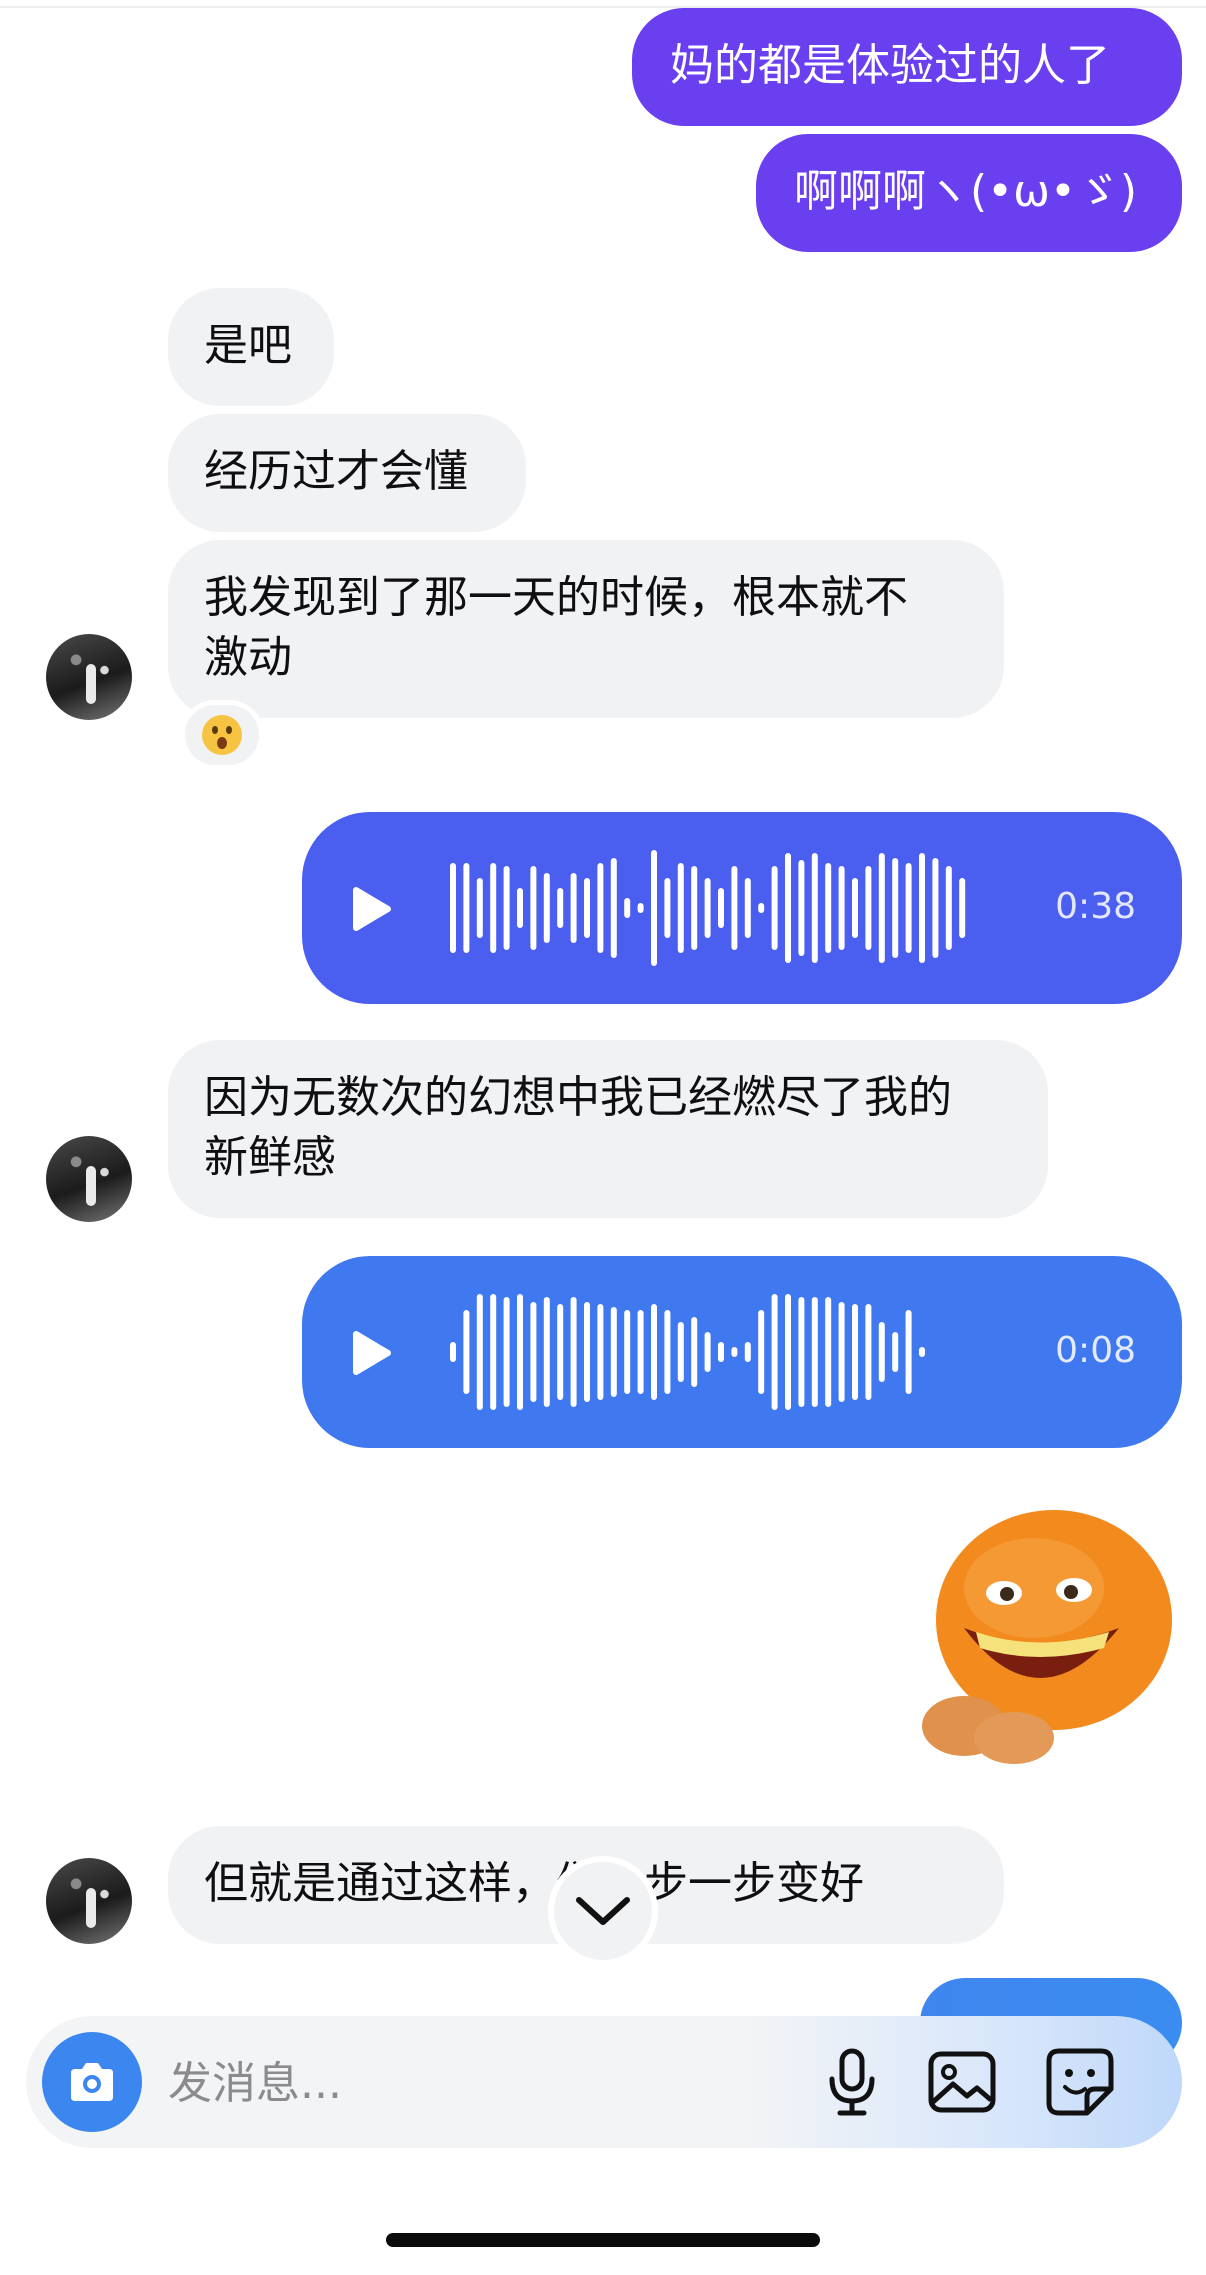 This screenshot has height=2275, width=1206. Describe the element at coordinates (966, 191) in the screenshot. I see `message-text: 啊啊啊ヽ(•ω•ゞ)` at that location.